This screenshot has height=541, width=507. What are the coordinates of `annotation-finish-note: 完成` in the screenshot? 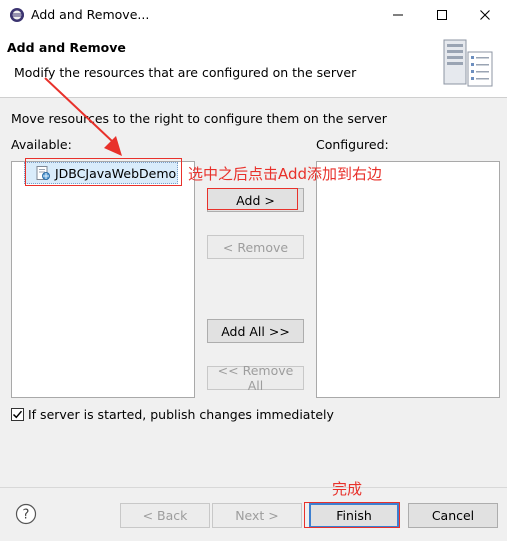 It's located at (347, 489).